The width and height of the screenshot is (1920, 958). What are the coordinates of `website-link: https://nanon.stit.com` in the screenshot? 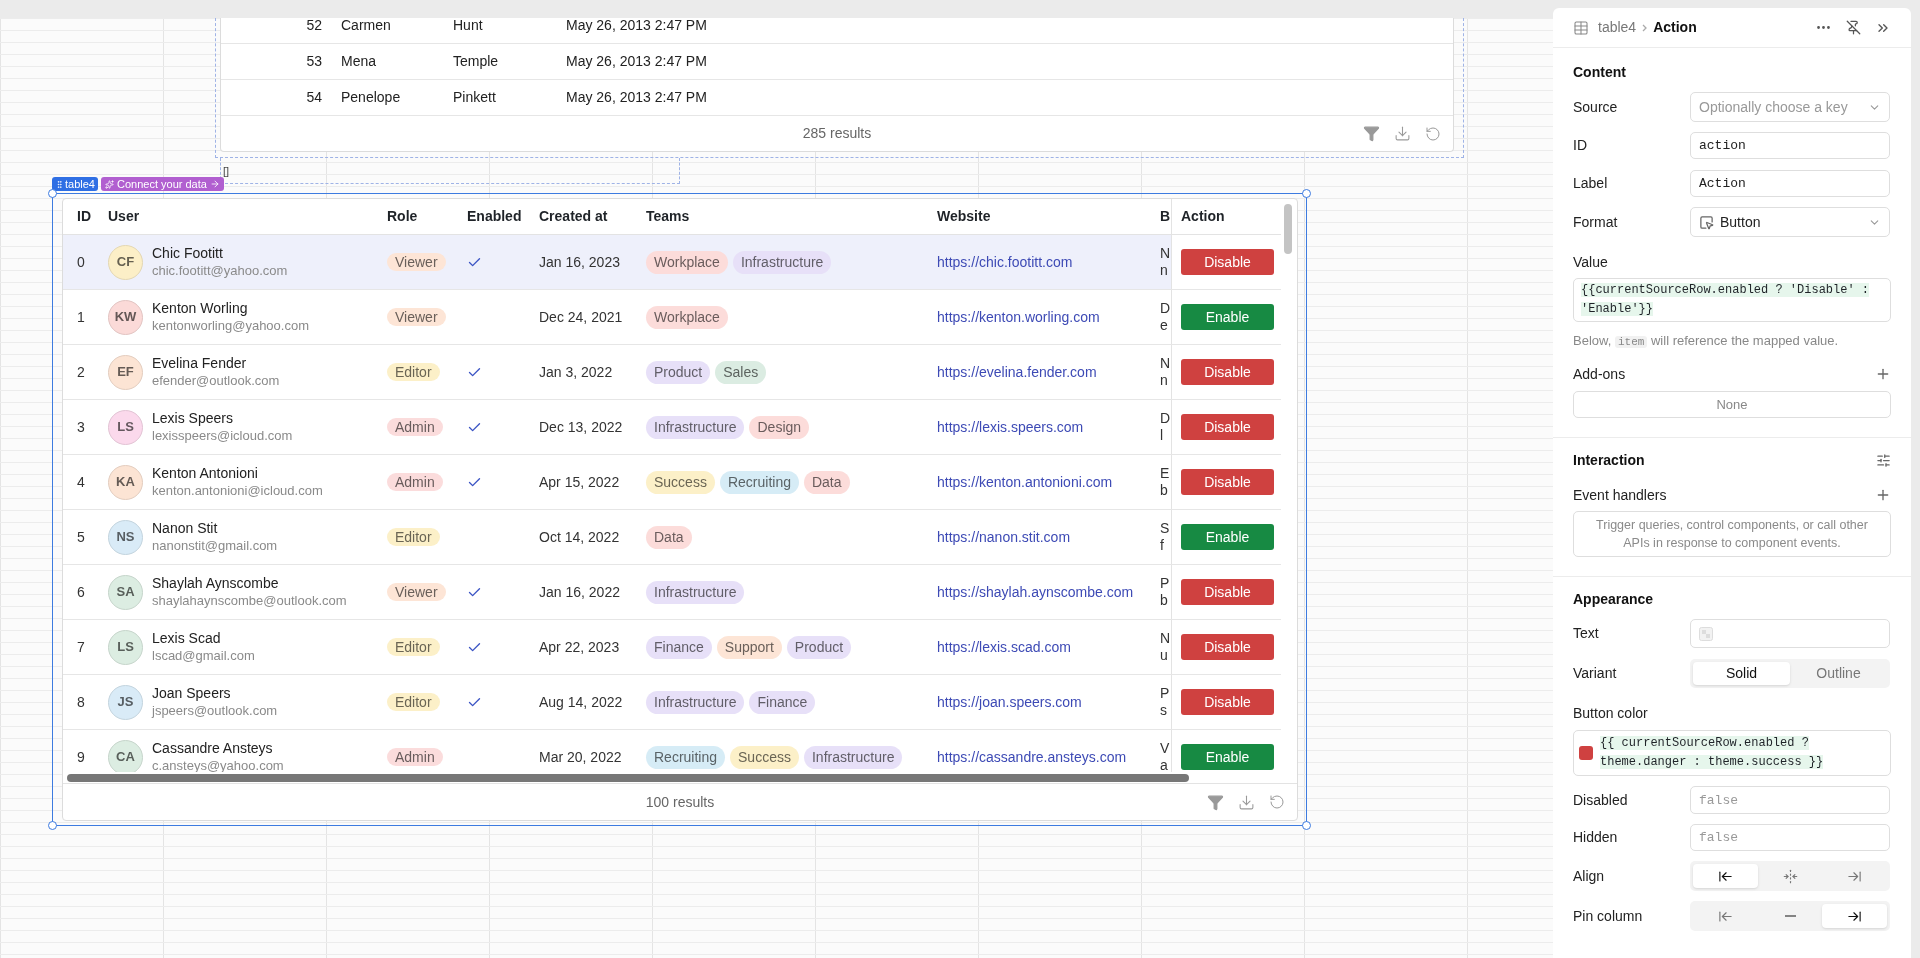 It's located at (1004, 537).